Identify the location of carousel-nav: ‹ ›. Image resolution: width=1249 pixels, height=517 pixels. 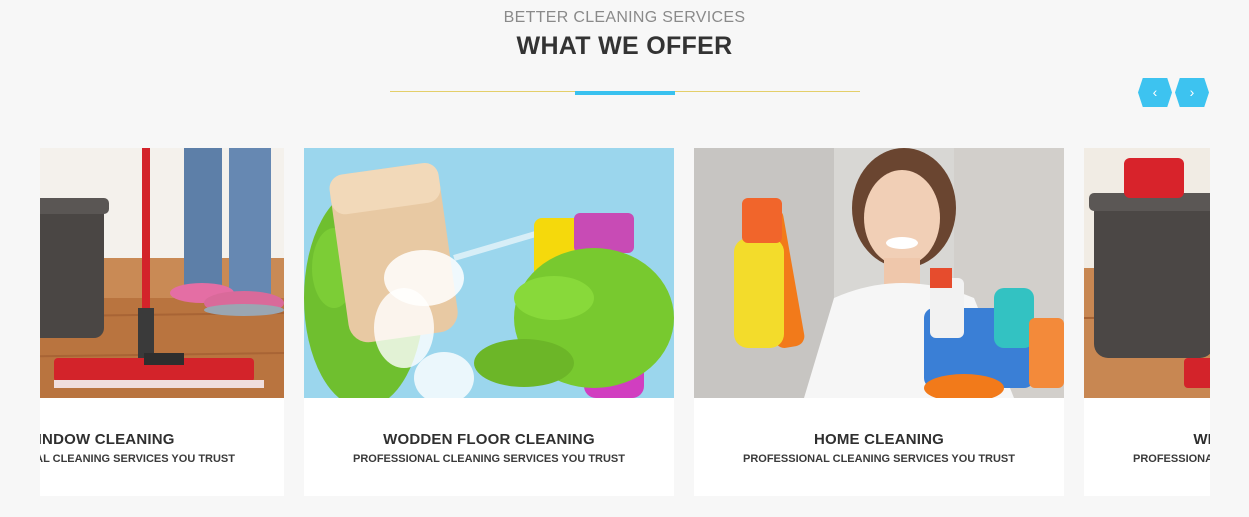
(1173, 92).